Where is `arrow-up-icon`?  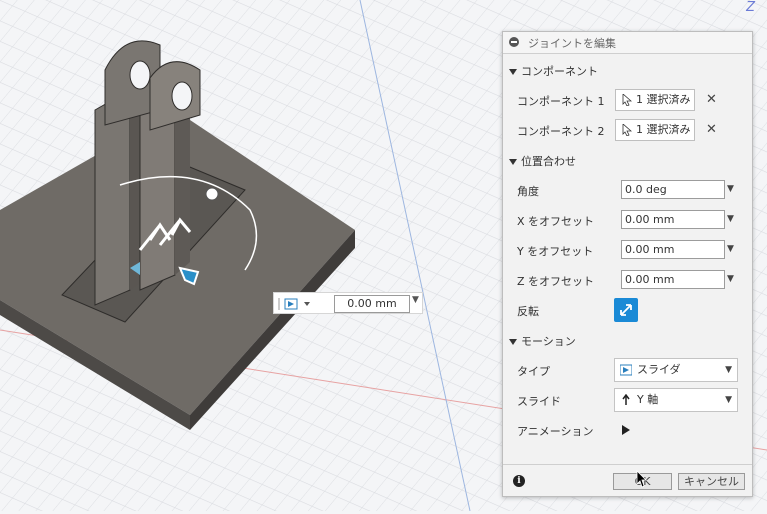
arrow-up-icon is located at coordinates (626, 399).